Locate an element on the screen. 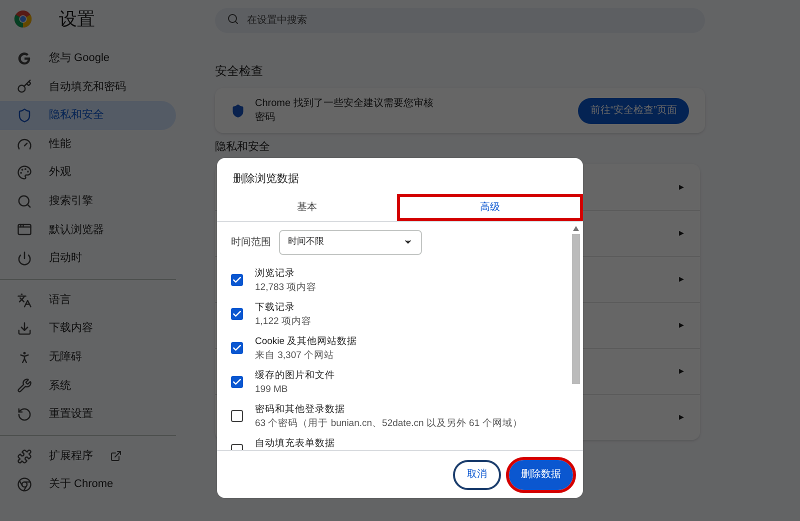  wrench-icon is located at coordinates (24, 386).